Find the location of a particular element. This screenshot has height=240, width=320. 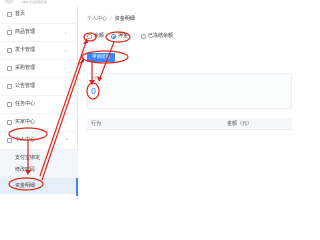

radio-balance: 余额 is located at coordinates (95, 36).